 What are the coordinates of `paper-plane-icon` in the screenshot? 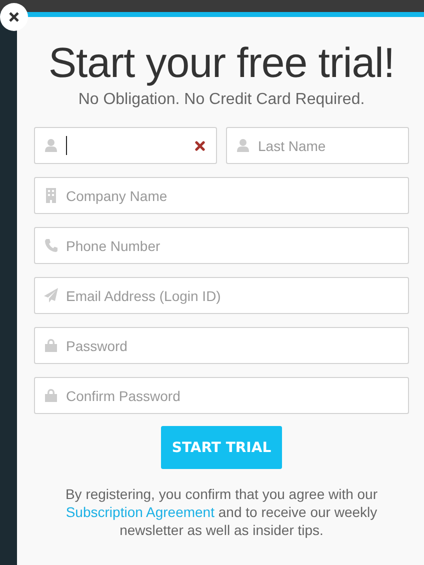 It's located at (51, 295).